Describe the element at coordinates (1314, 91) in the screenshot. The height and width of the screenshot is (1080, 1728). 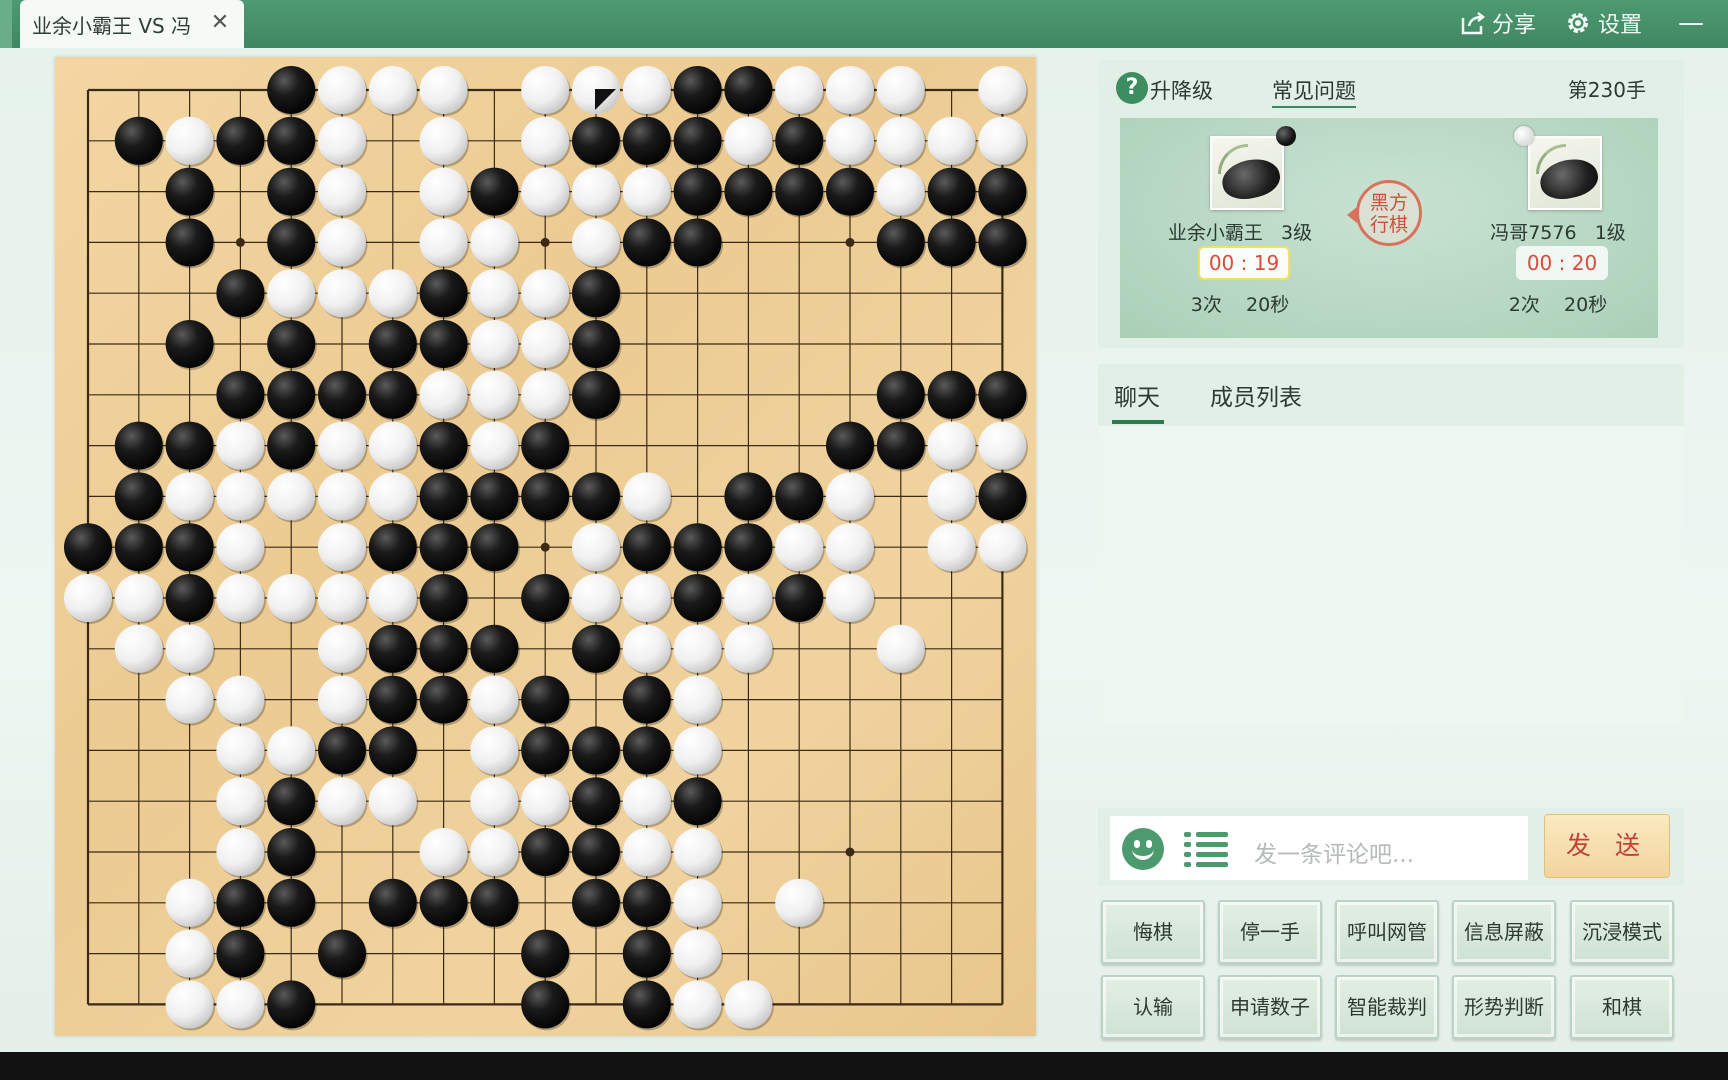
I see `faq-link: 常见问题` at that location.